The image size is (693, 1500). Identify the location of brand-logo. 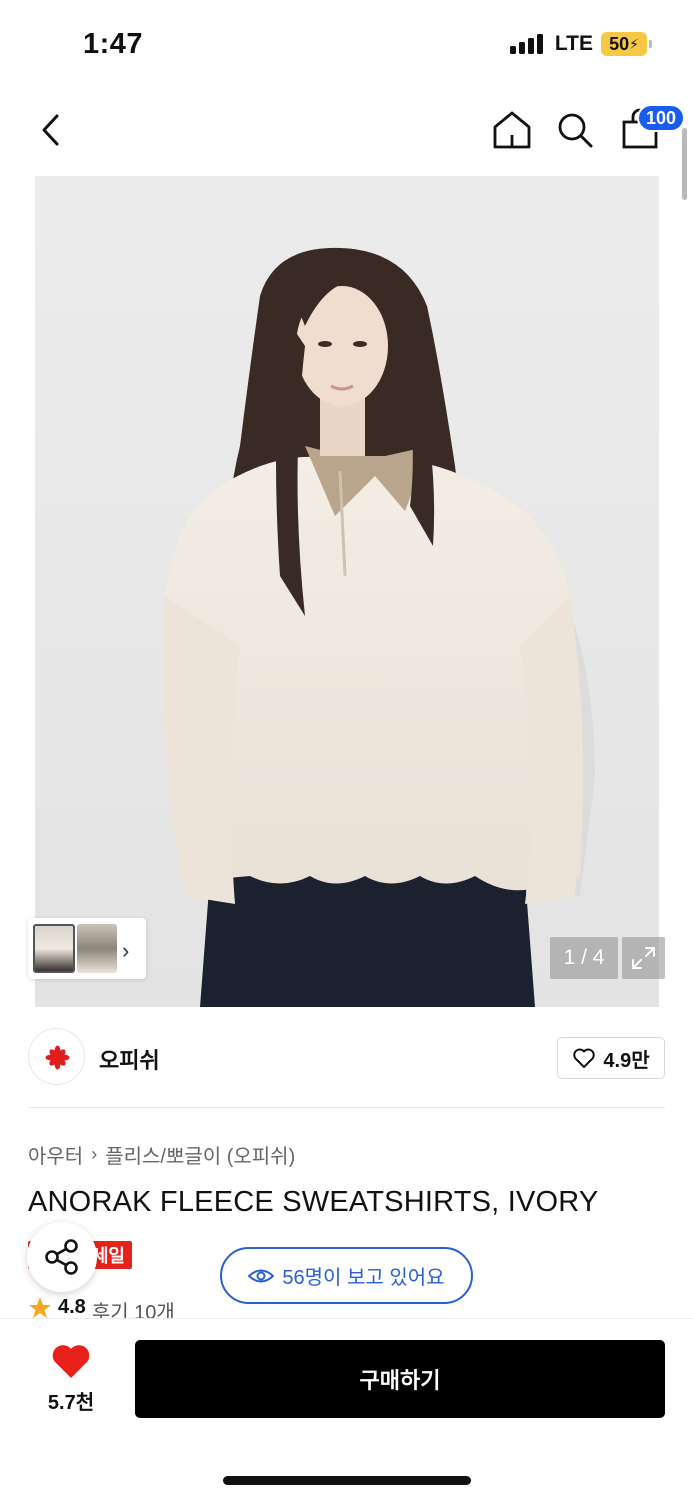
(56, 1056).